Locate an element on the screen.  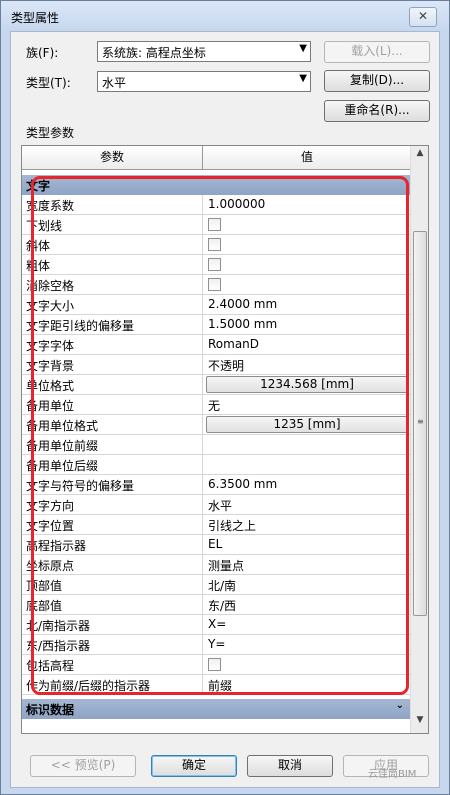
parameter-row: 高程指示器 EL is located at coordinates (216, 545).